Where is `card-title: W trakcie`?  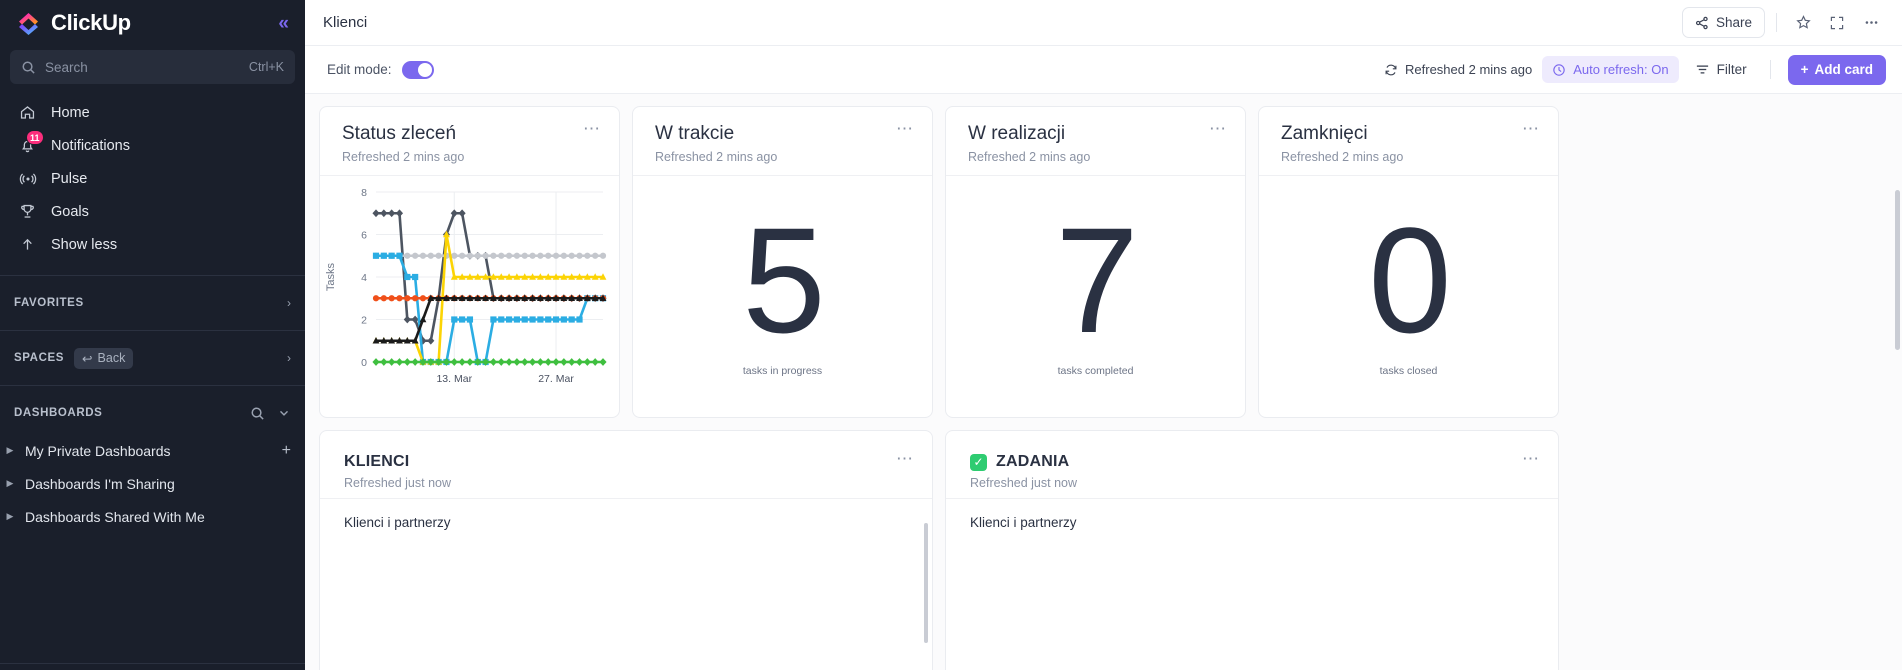 card-title: W trakcie is located at coordinates (695, 133).